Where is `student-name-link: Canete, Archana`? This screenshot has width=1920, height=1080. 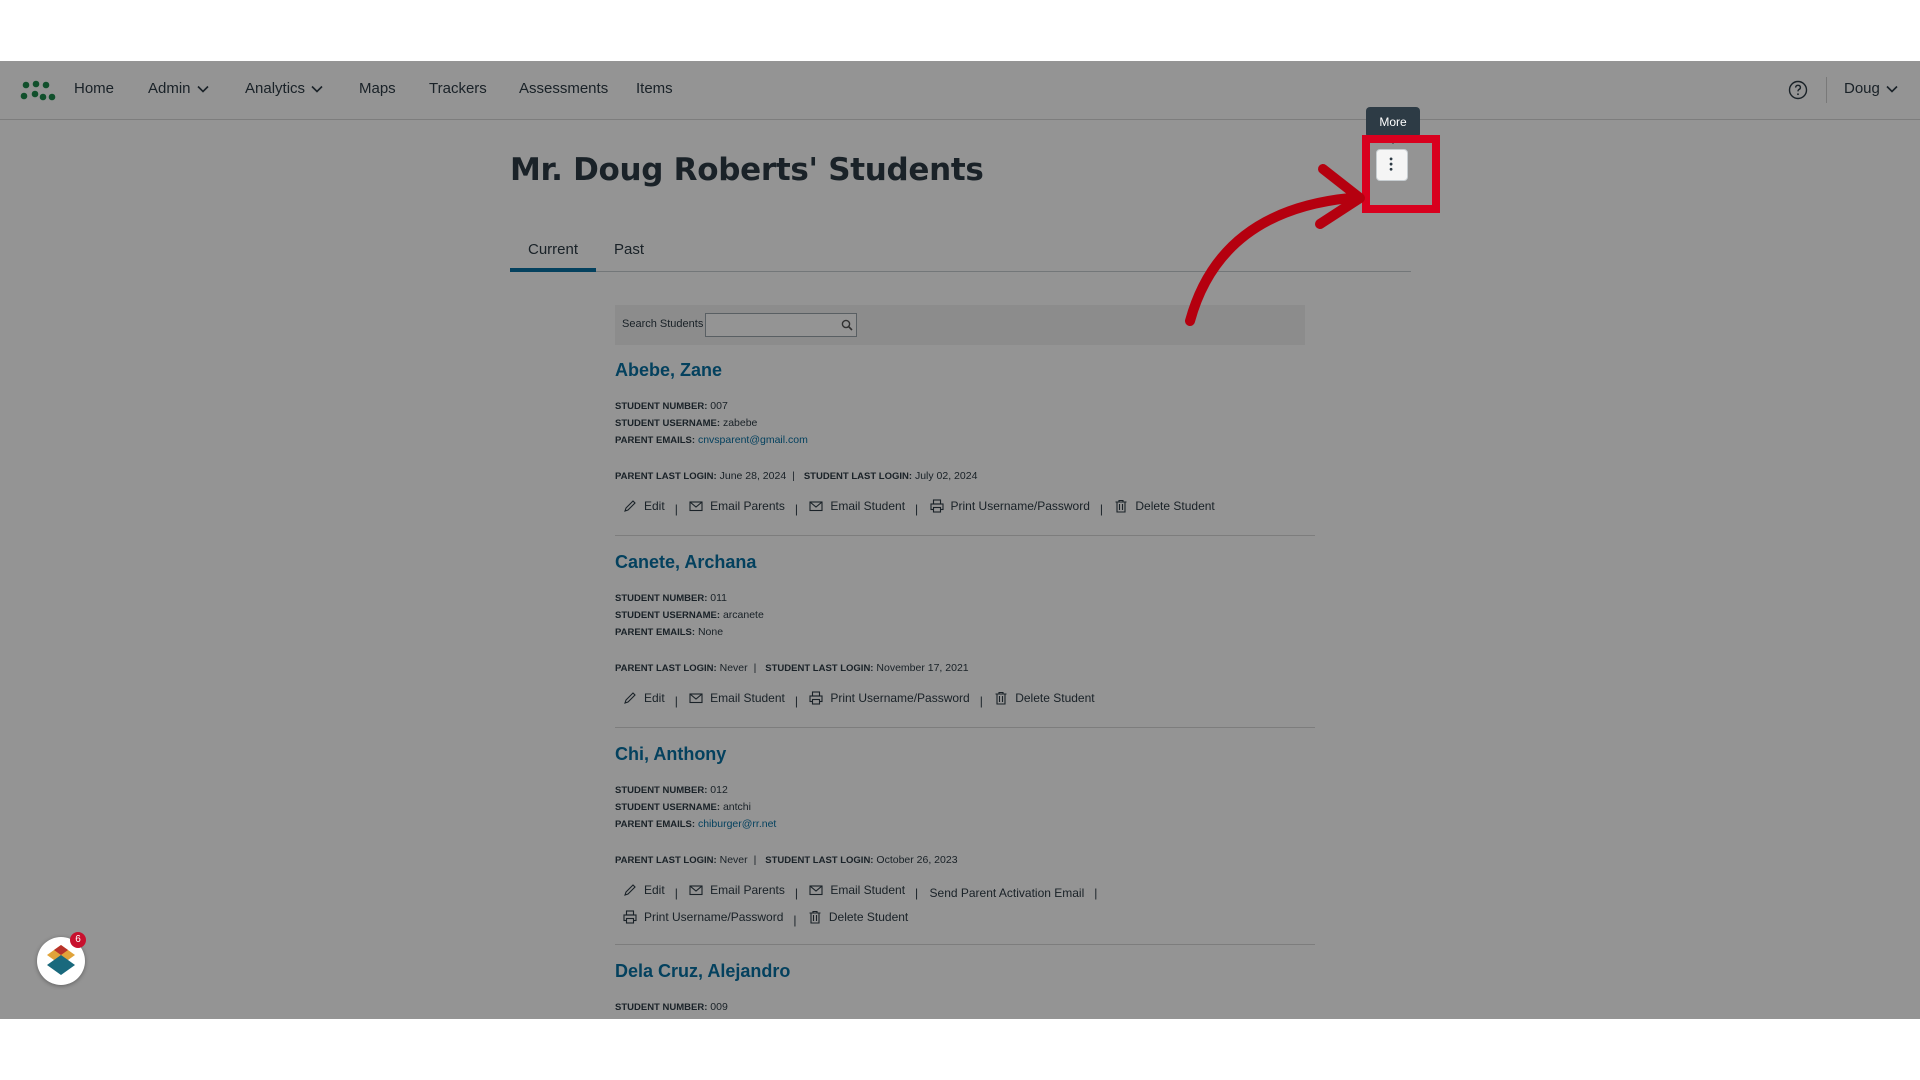
student-name-link: Canete, Archana is located at coordinates (965, 561).